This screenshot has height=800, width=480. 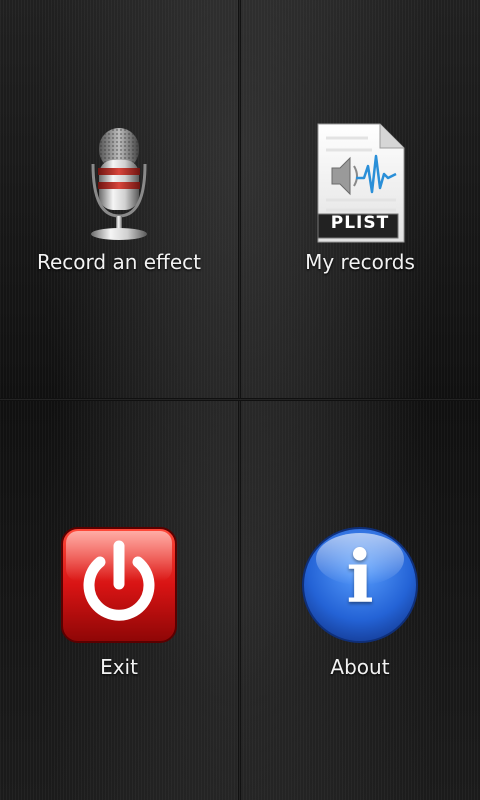 What do you see at coordinates (119, 585) in the screenshot?
I see `power-icon` at bounding box center [119, 585].